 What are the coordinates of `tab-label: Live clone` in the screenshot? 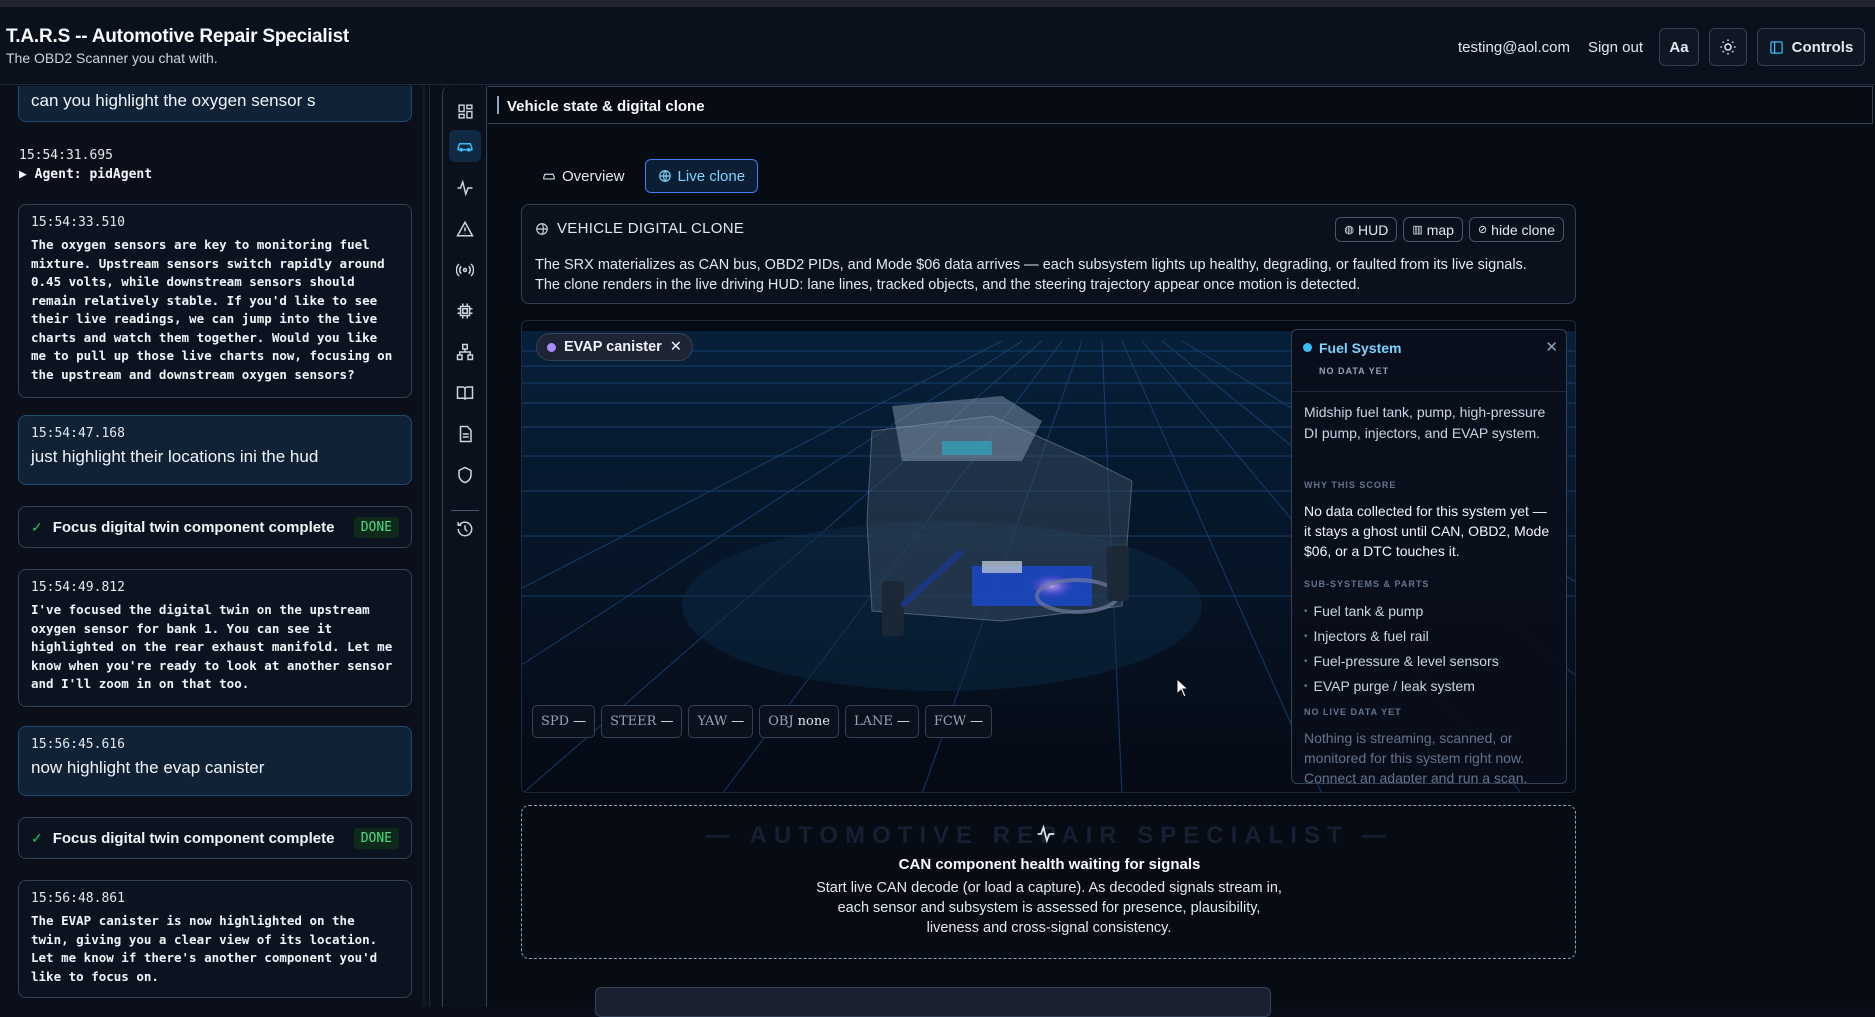 It's located at (711, 176).